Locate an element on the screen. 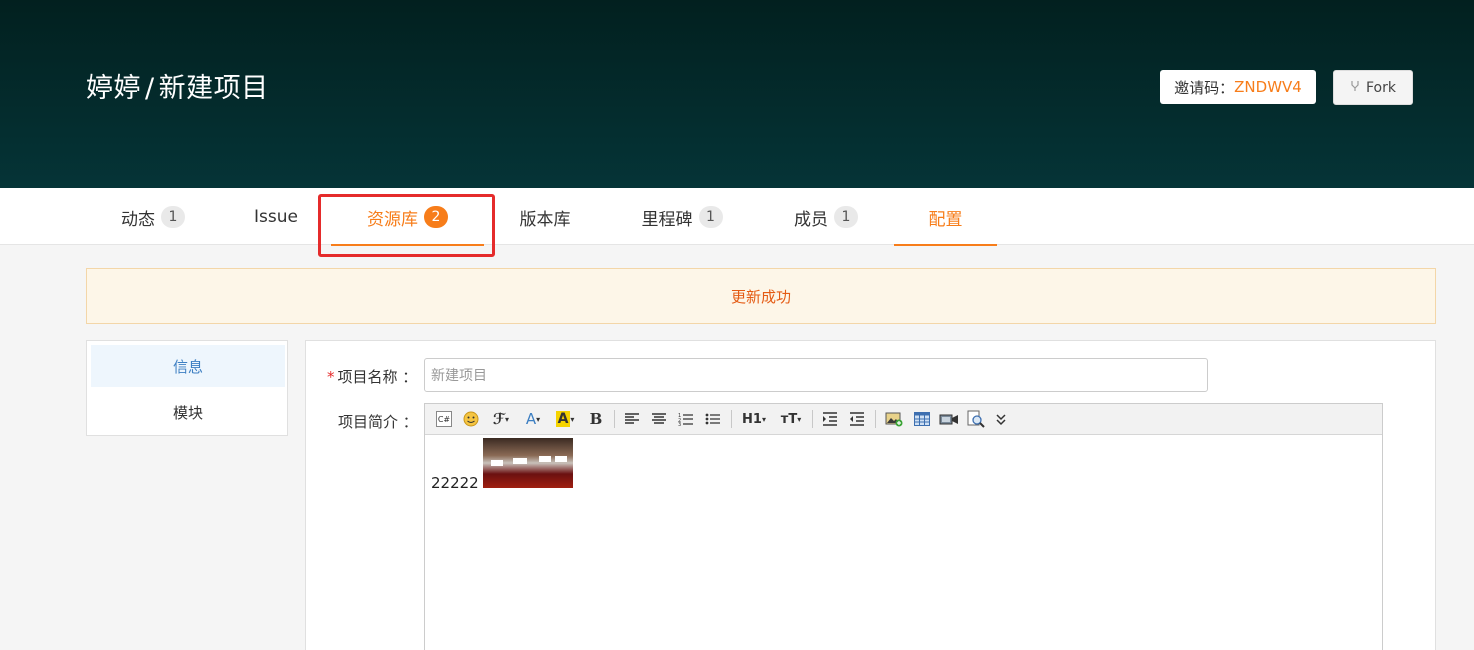  bold-icon: B is located at coordinates (596, 419).